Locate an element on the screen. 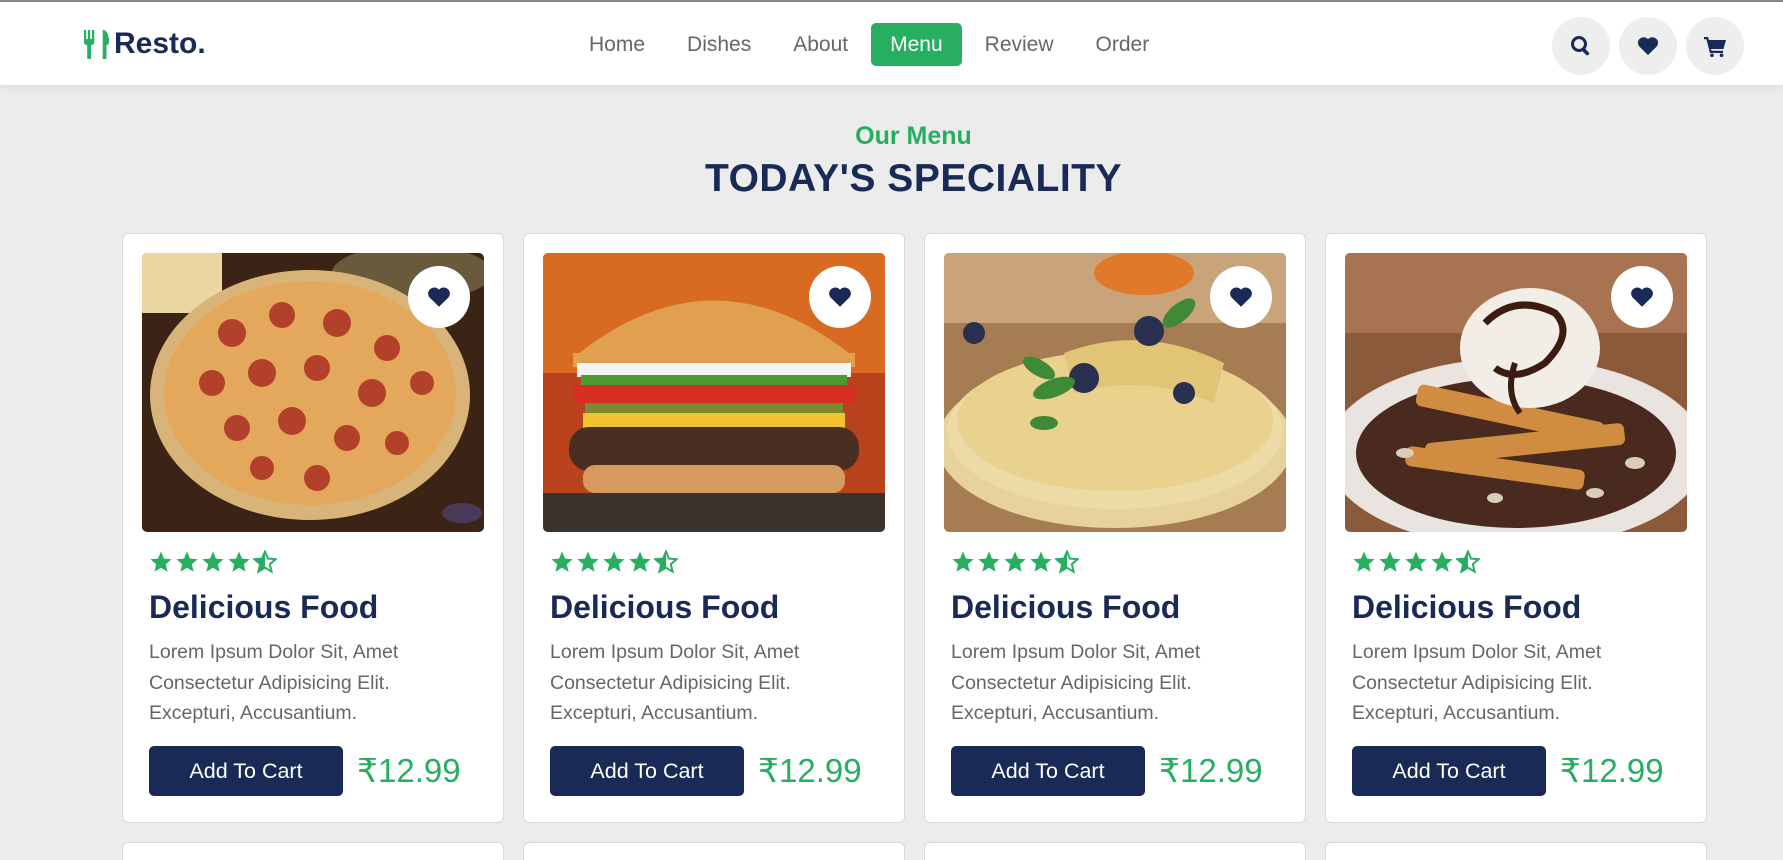 This screenshot has height=860, width=1783. main-nav: Home Dishes About Menu Review Order is located at coordinates (871, 44).